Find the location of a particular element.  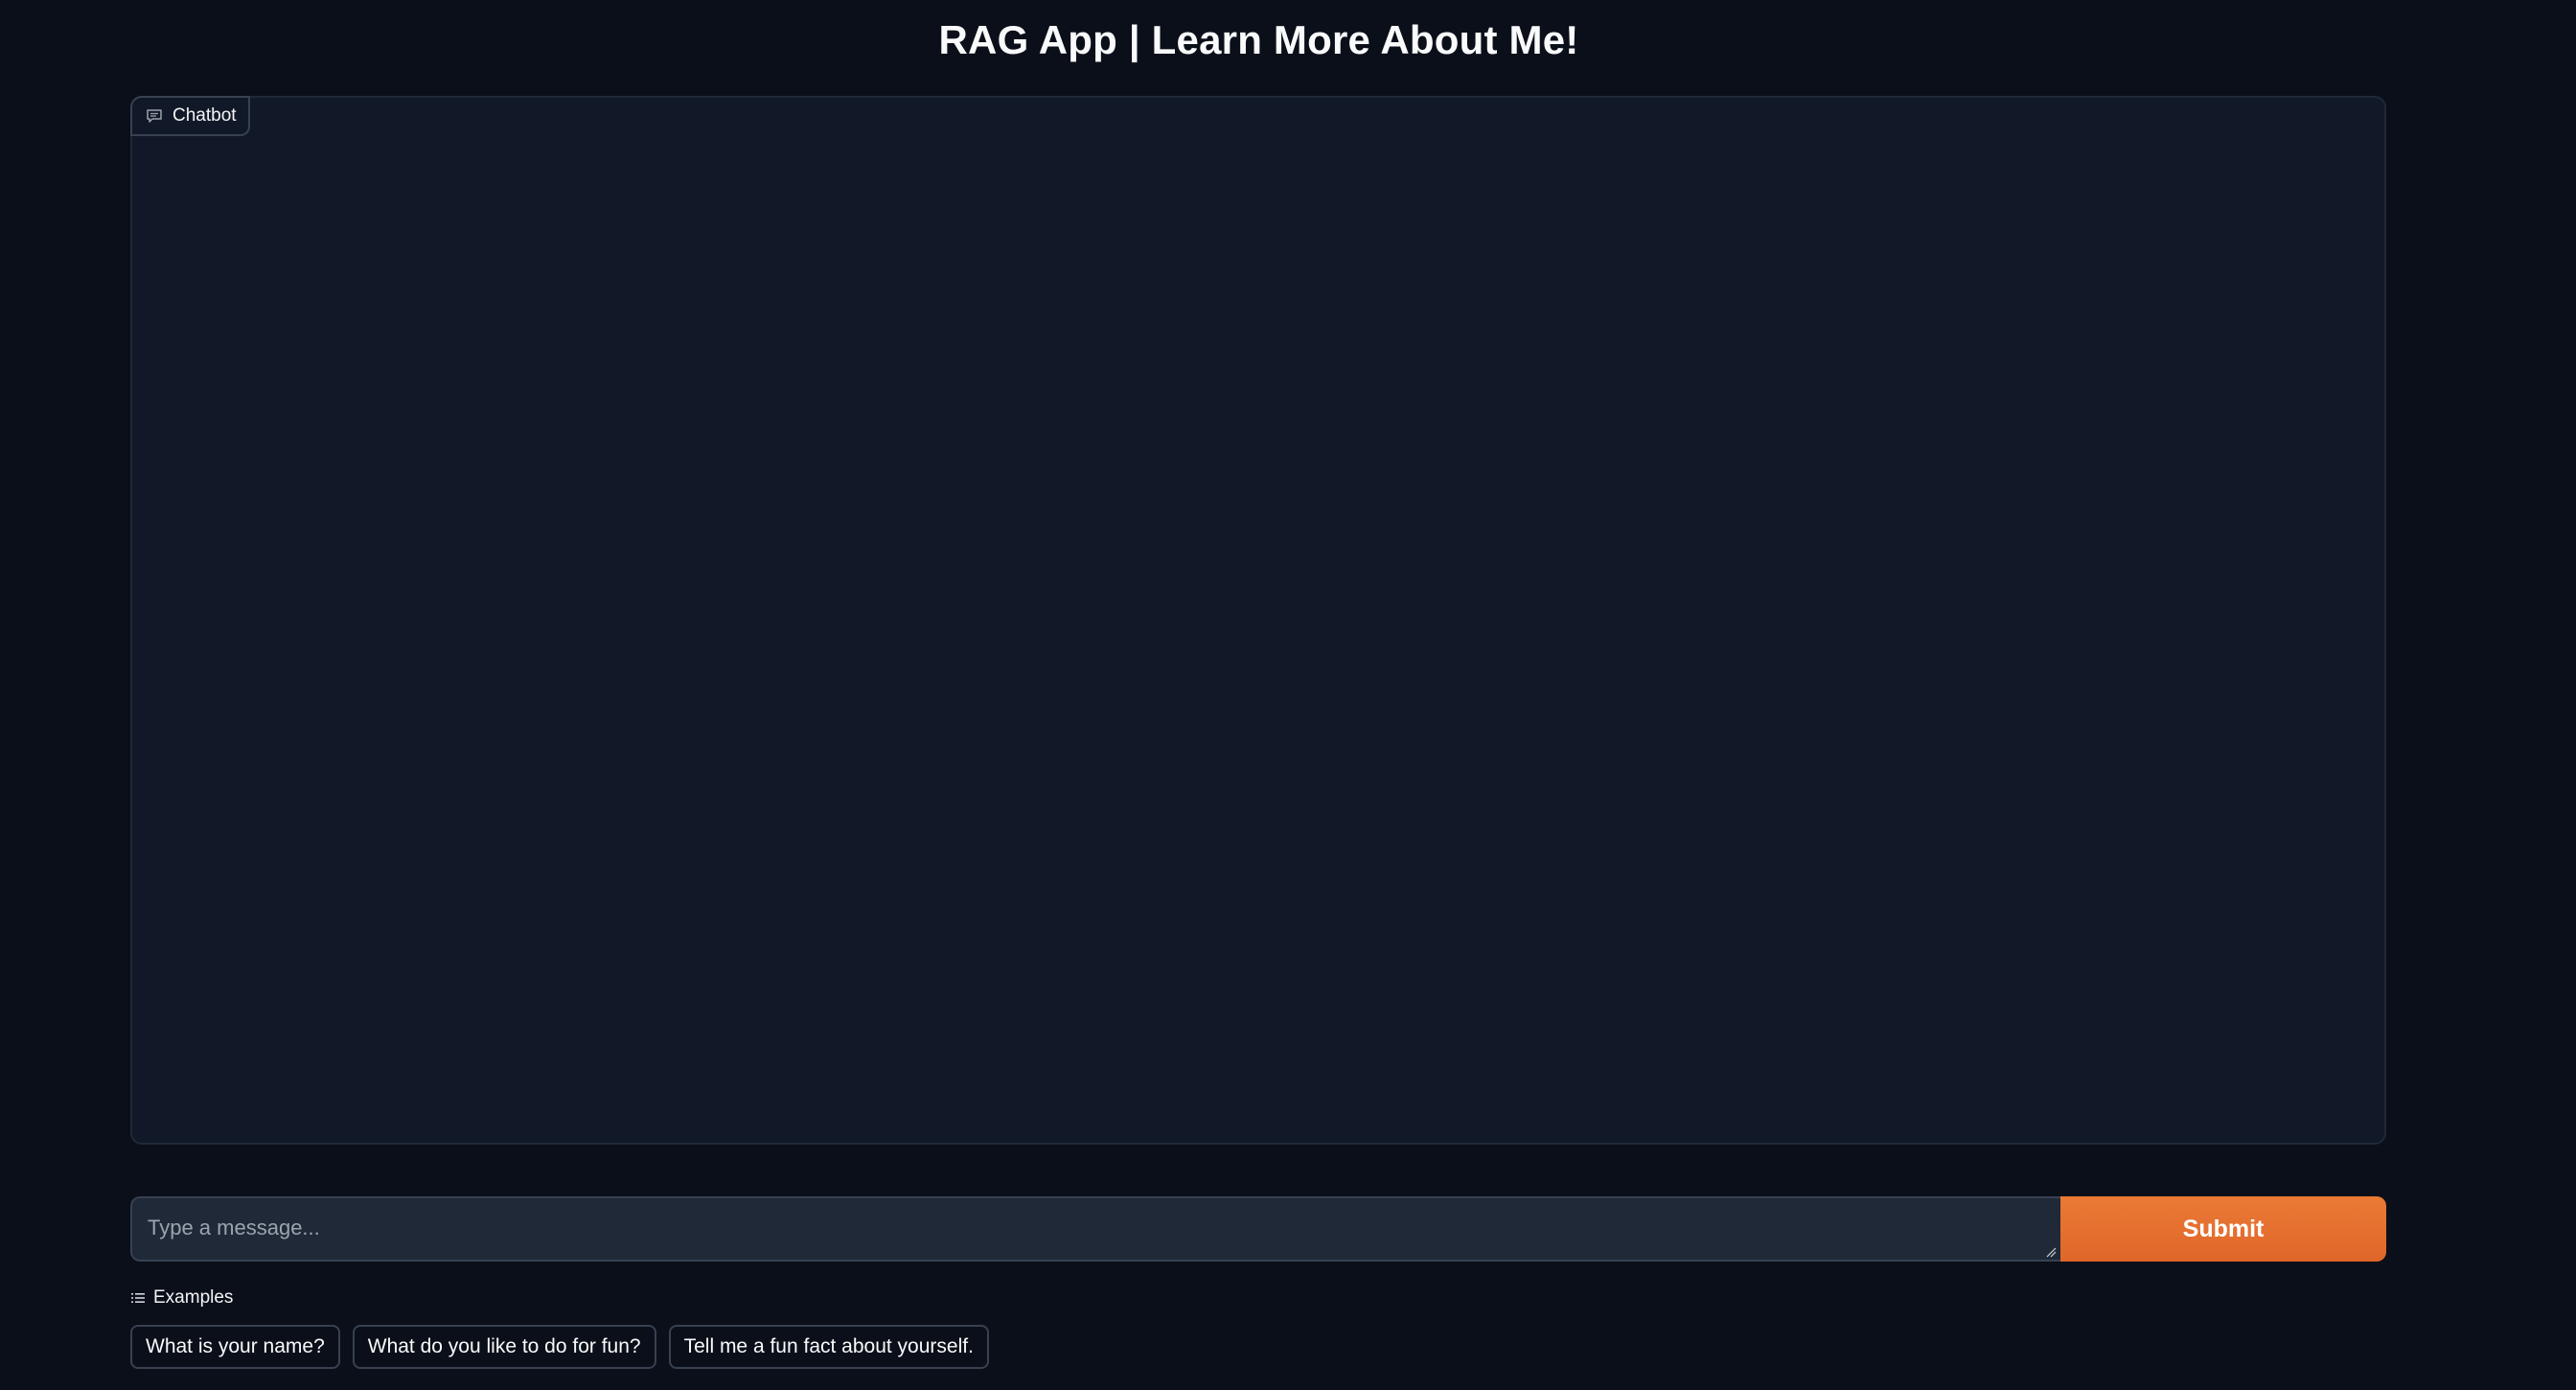

message-input-wrapper is located at coordinates (1095, 1229).